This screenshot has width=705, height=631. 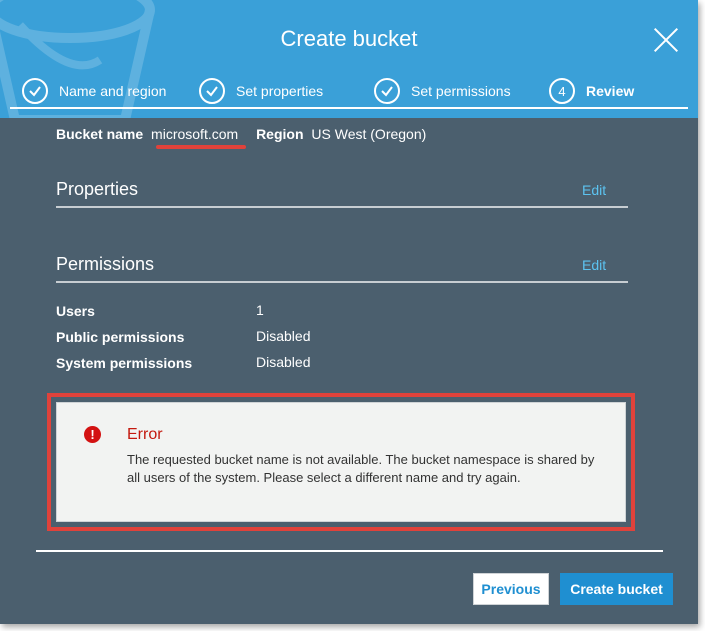 What do you see at coordinates (342, 207) in the screenshot?
I see `properties-divider` at bounding box center [342, 207].